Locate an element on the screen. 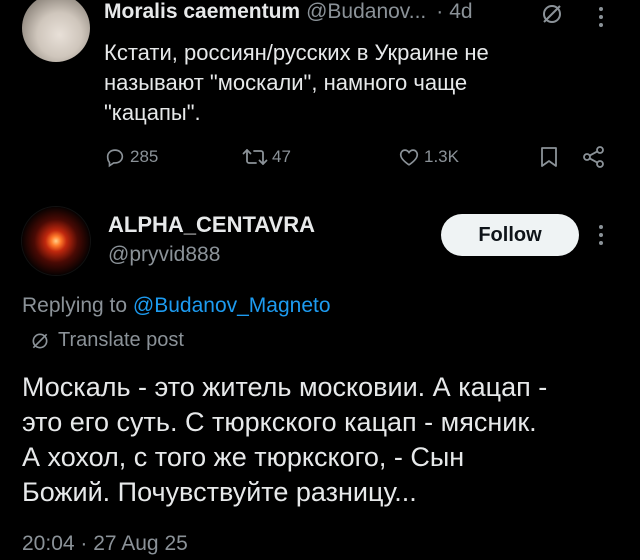  post-text-line: называют "москали", намного чаще is located at coordinates (286, 82).